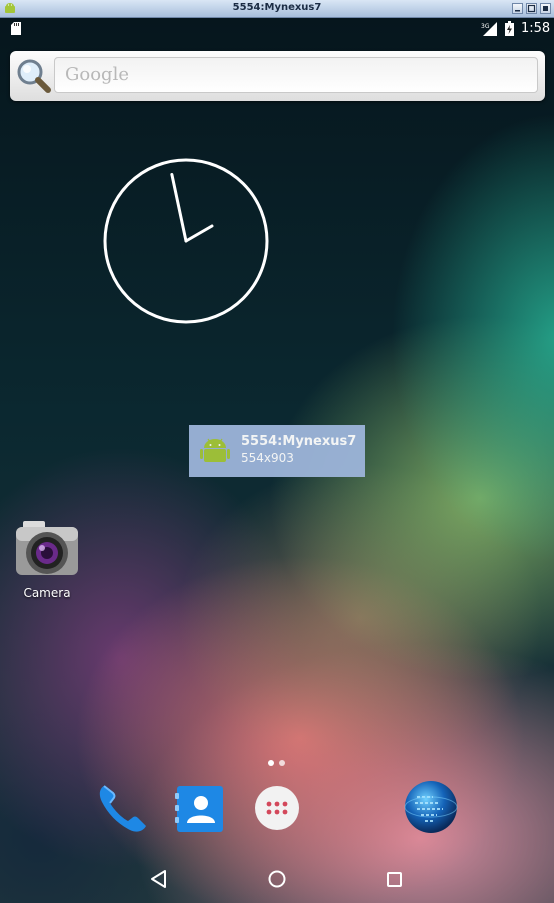 This screenshot has height=903, width=554. Describe the element at coordinates (47, 593) in the screenshot. I see `camera-label: Camera` at that location.